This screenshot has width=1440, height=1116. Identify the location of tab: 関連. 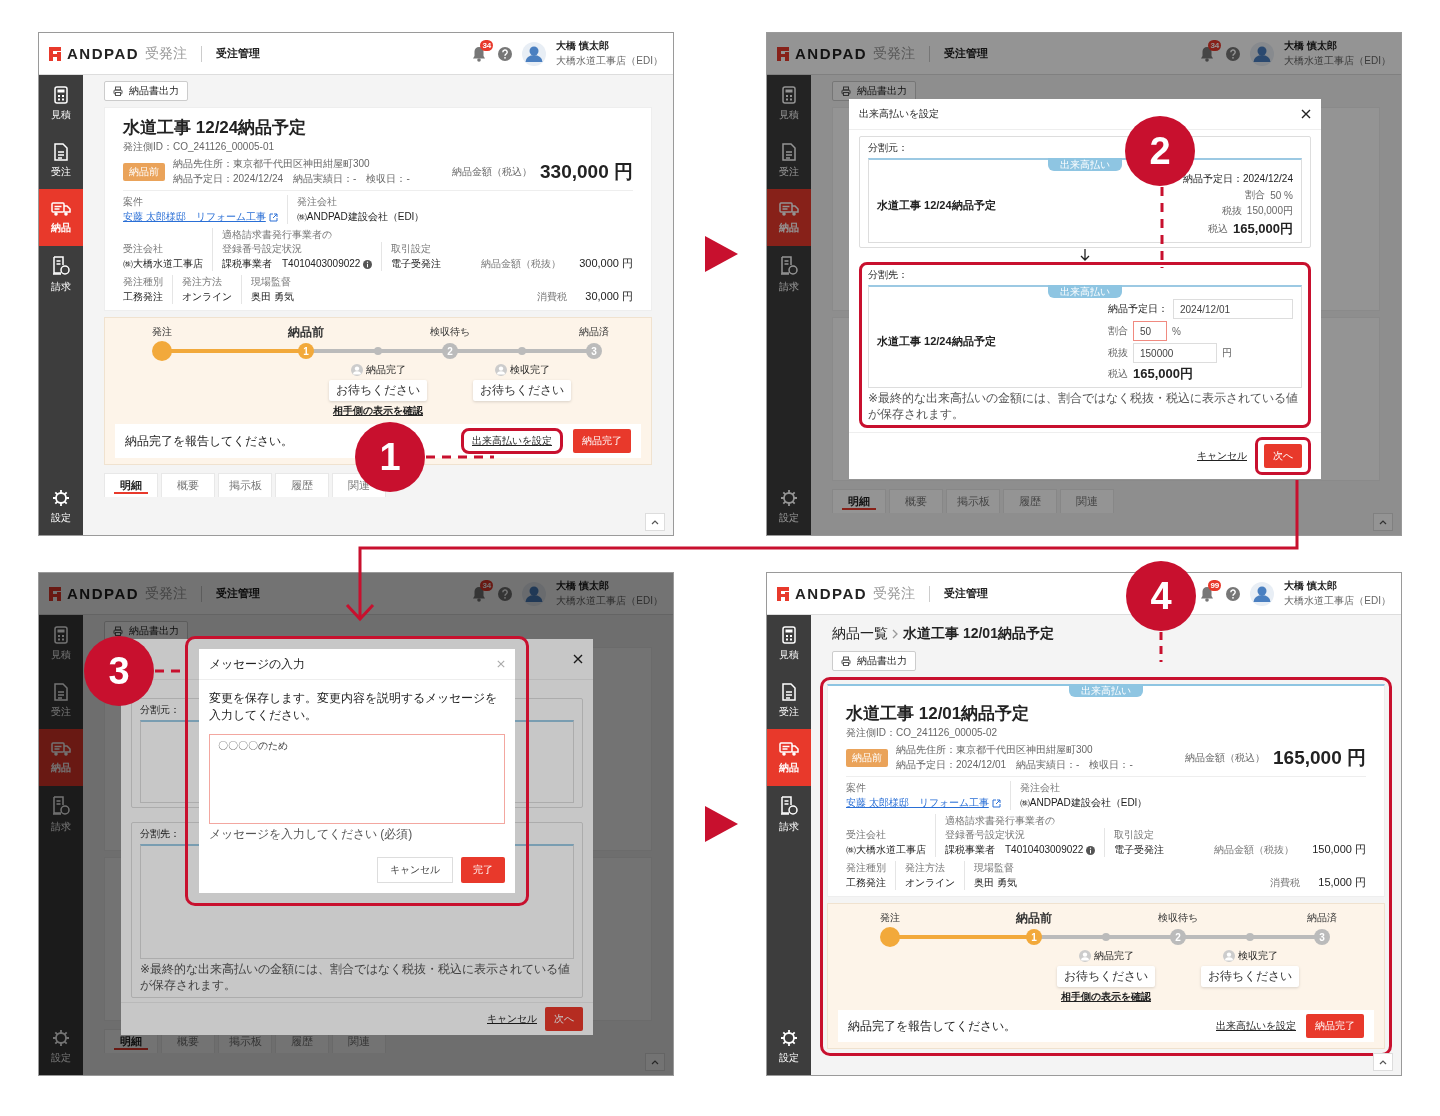
(1087, 501).